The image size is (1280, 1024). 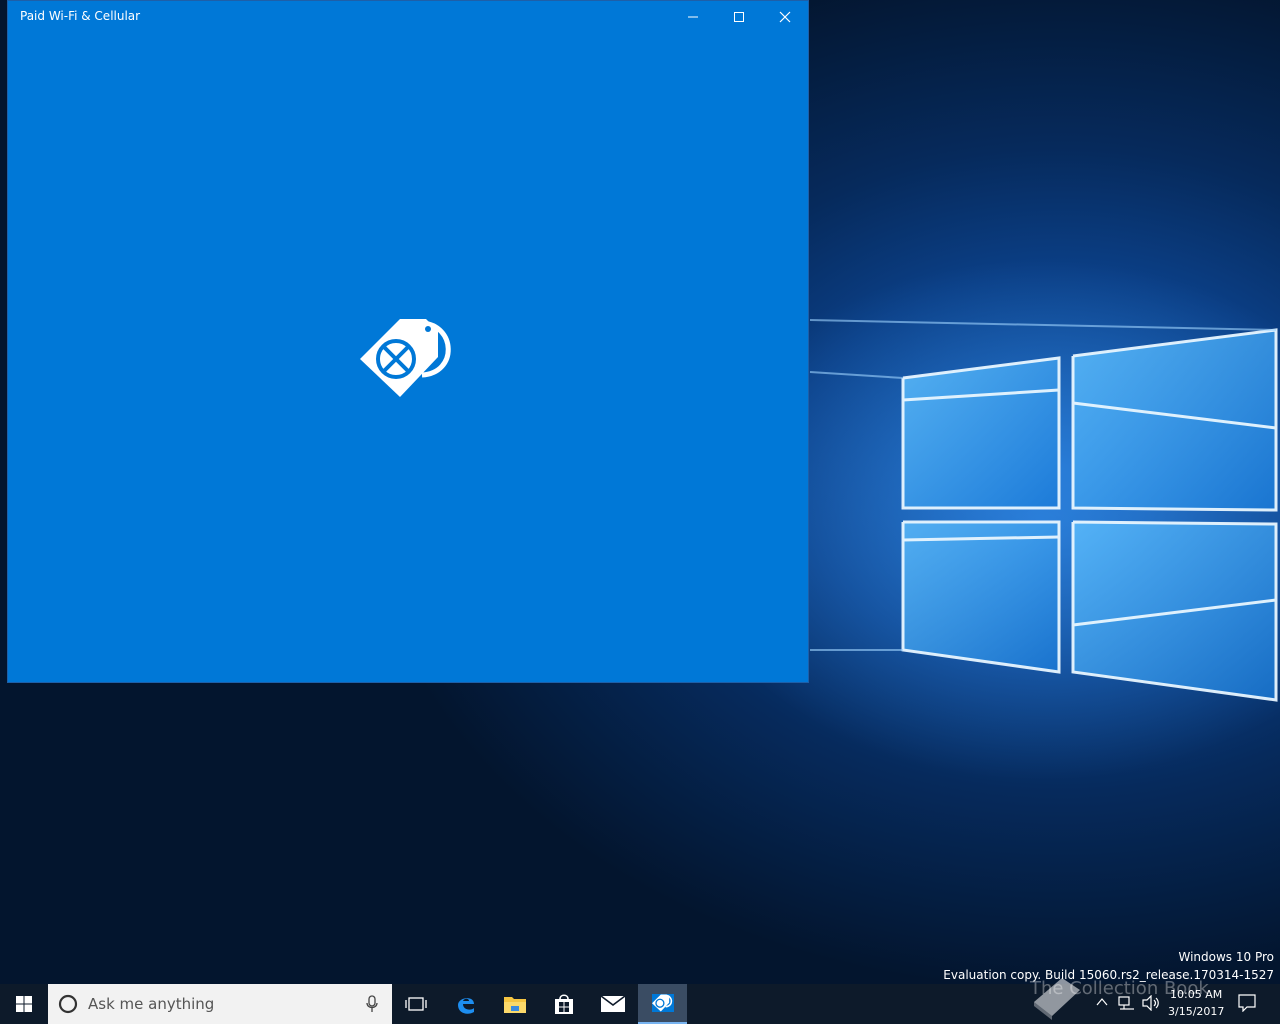 What do you see at coordinates (1247, 1003) in the screenshot?
I see `action-center-icon` at bounding box center [1247, 1003].